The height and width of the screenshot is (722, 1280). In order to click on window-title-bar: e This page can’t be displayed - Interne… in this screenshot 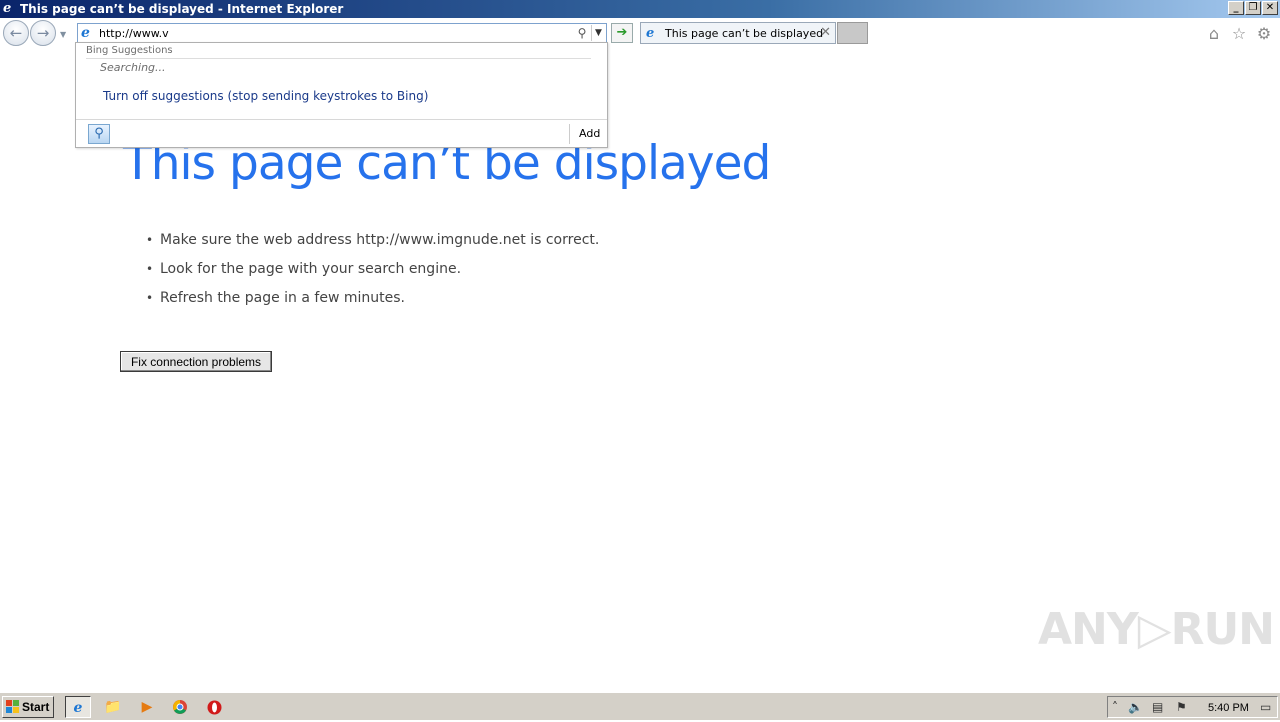, I will do `click(640, 9)`.